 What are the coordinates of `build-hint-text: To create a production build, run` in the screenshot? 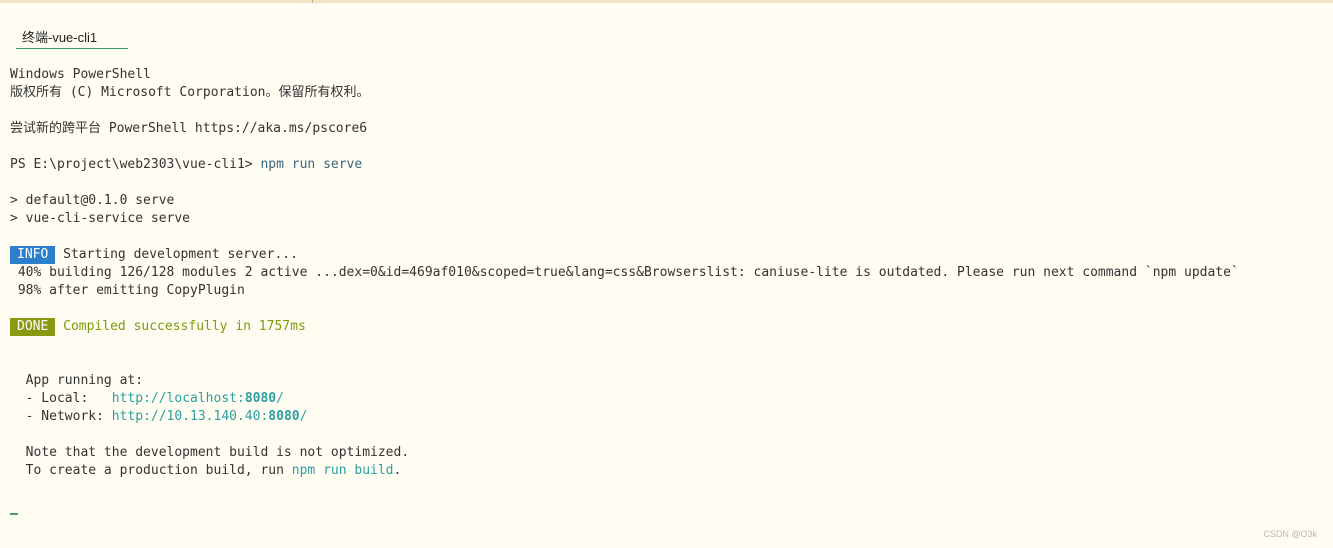 It's located at (151, 470).